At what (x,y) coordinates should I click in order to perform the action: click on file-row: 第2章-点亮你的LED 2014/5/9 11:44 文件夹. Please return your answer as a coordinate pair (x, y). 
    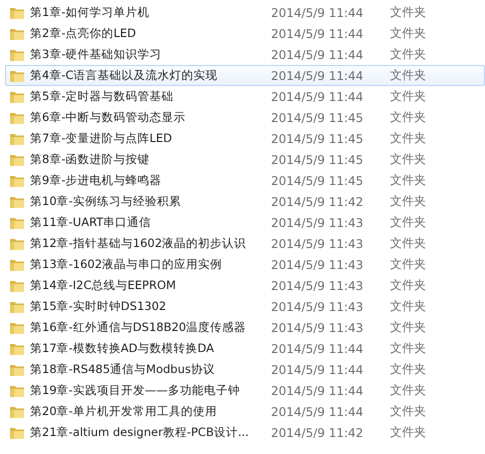
    Looking at the image, I should click on (245, 33).